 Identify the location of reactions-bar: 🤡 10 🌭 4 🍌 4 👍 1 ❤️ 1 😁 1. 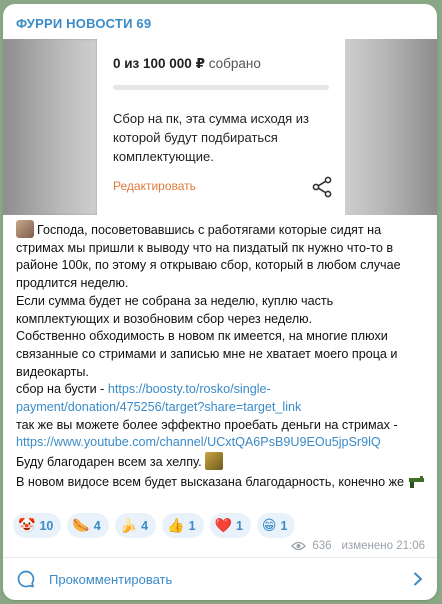
(154, 525).